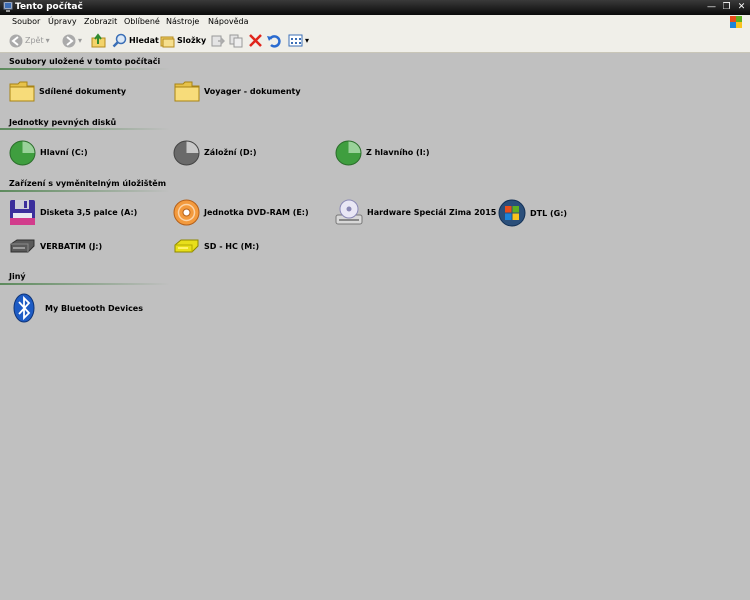 The image size is (750, 600). Describe the element at coordinates (63, 122) in the screenshot. I see `group-header-hard-drives: Jednotky pevných disků` at that location.